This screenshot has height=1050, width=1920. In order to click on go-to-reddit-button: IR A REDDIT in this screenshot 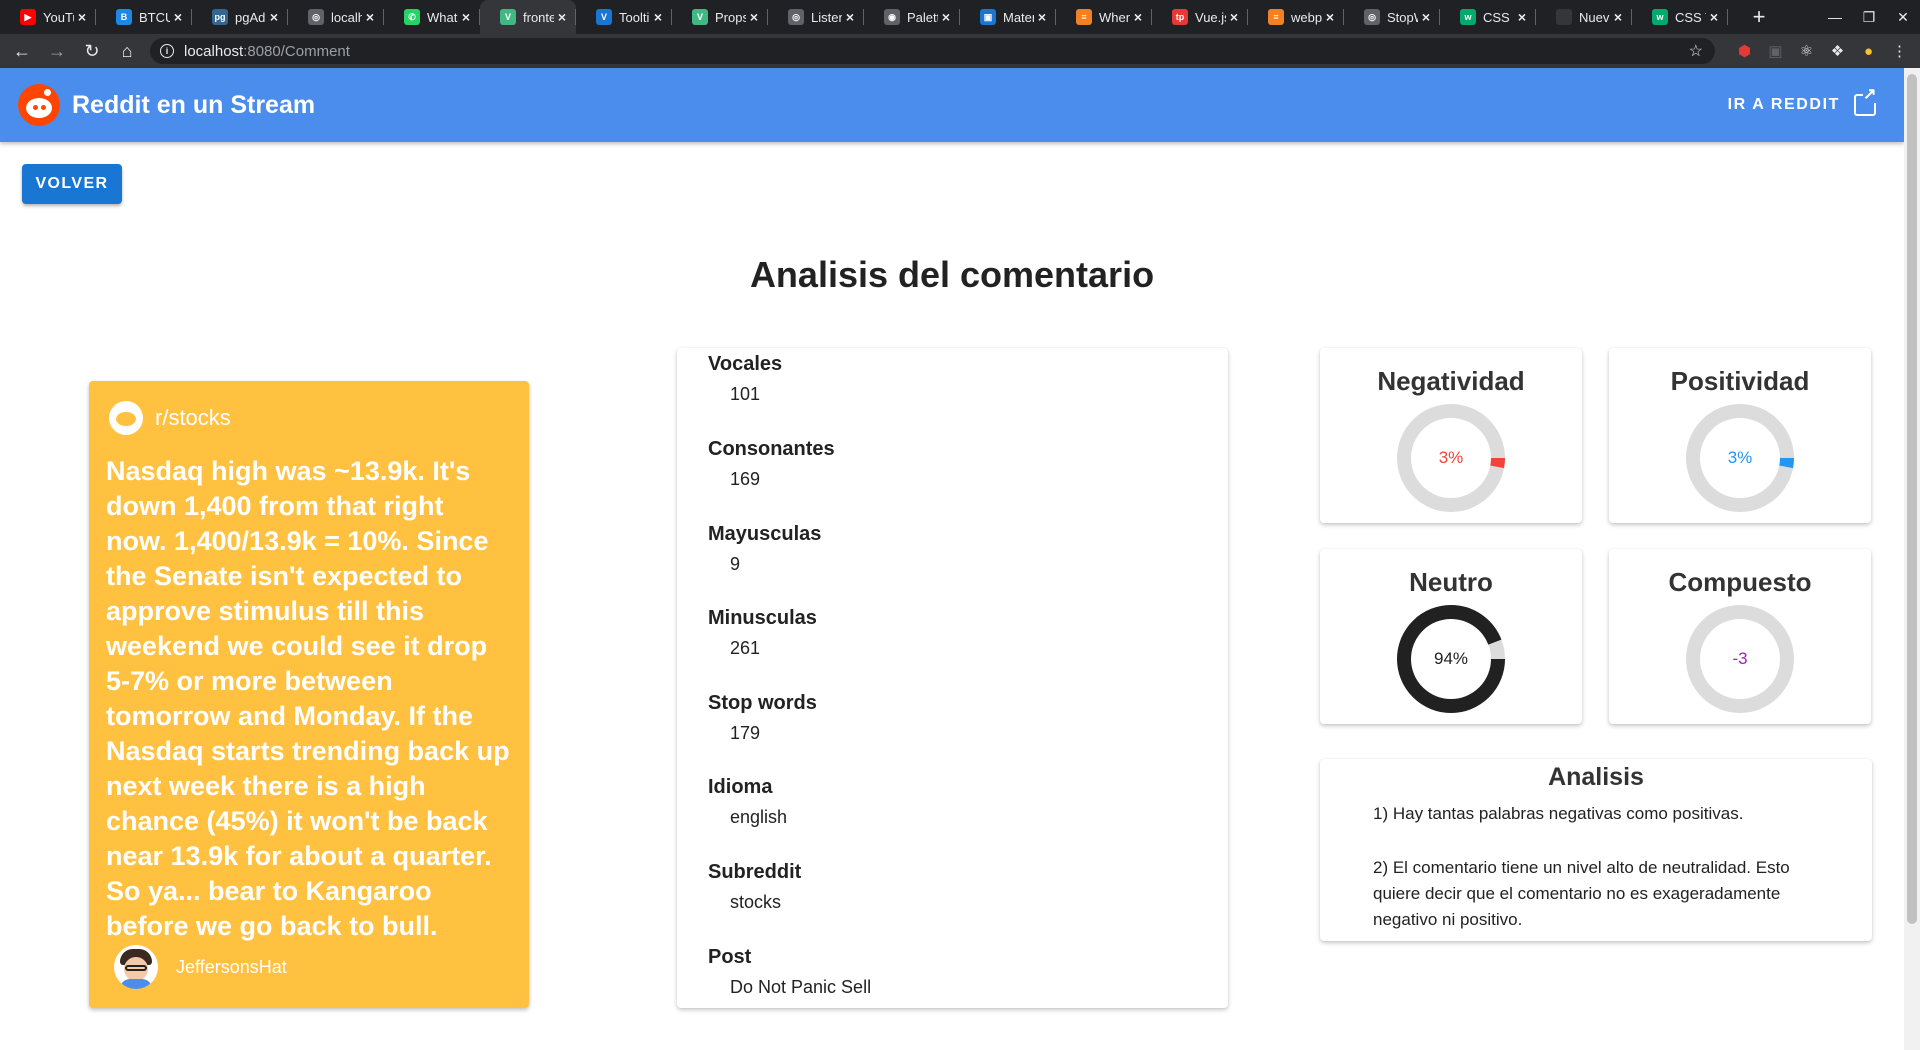, I will do `click(1802, 101)`.